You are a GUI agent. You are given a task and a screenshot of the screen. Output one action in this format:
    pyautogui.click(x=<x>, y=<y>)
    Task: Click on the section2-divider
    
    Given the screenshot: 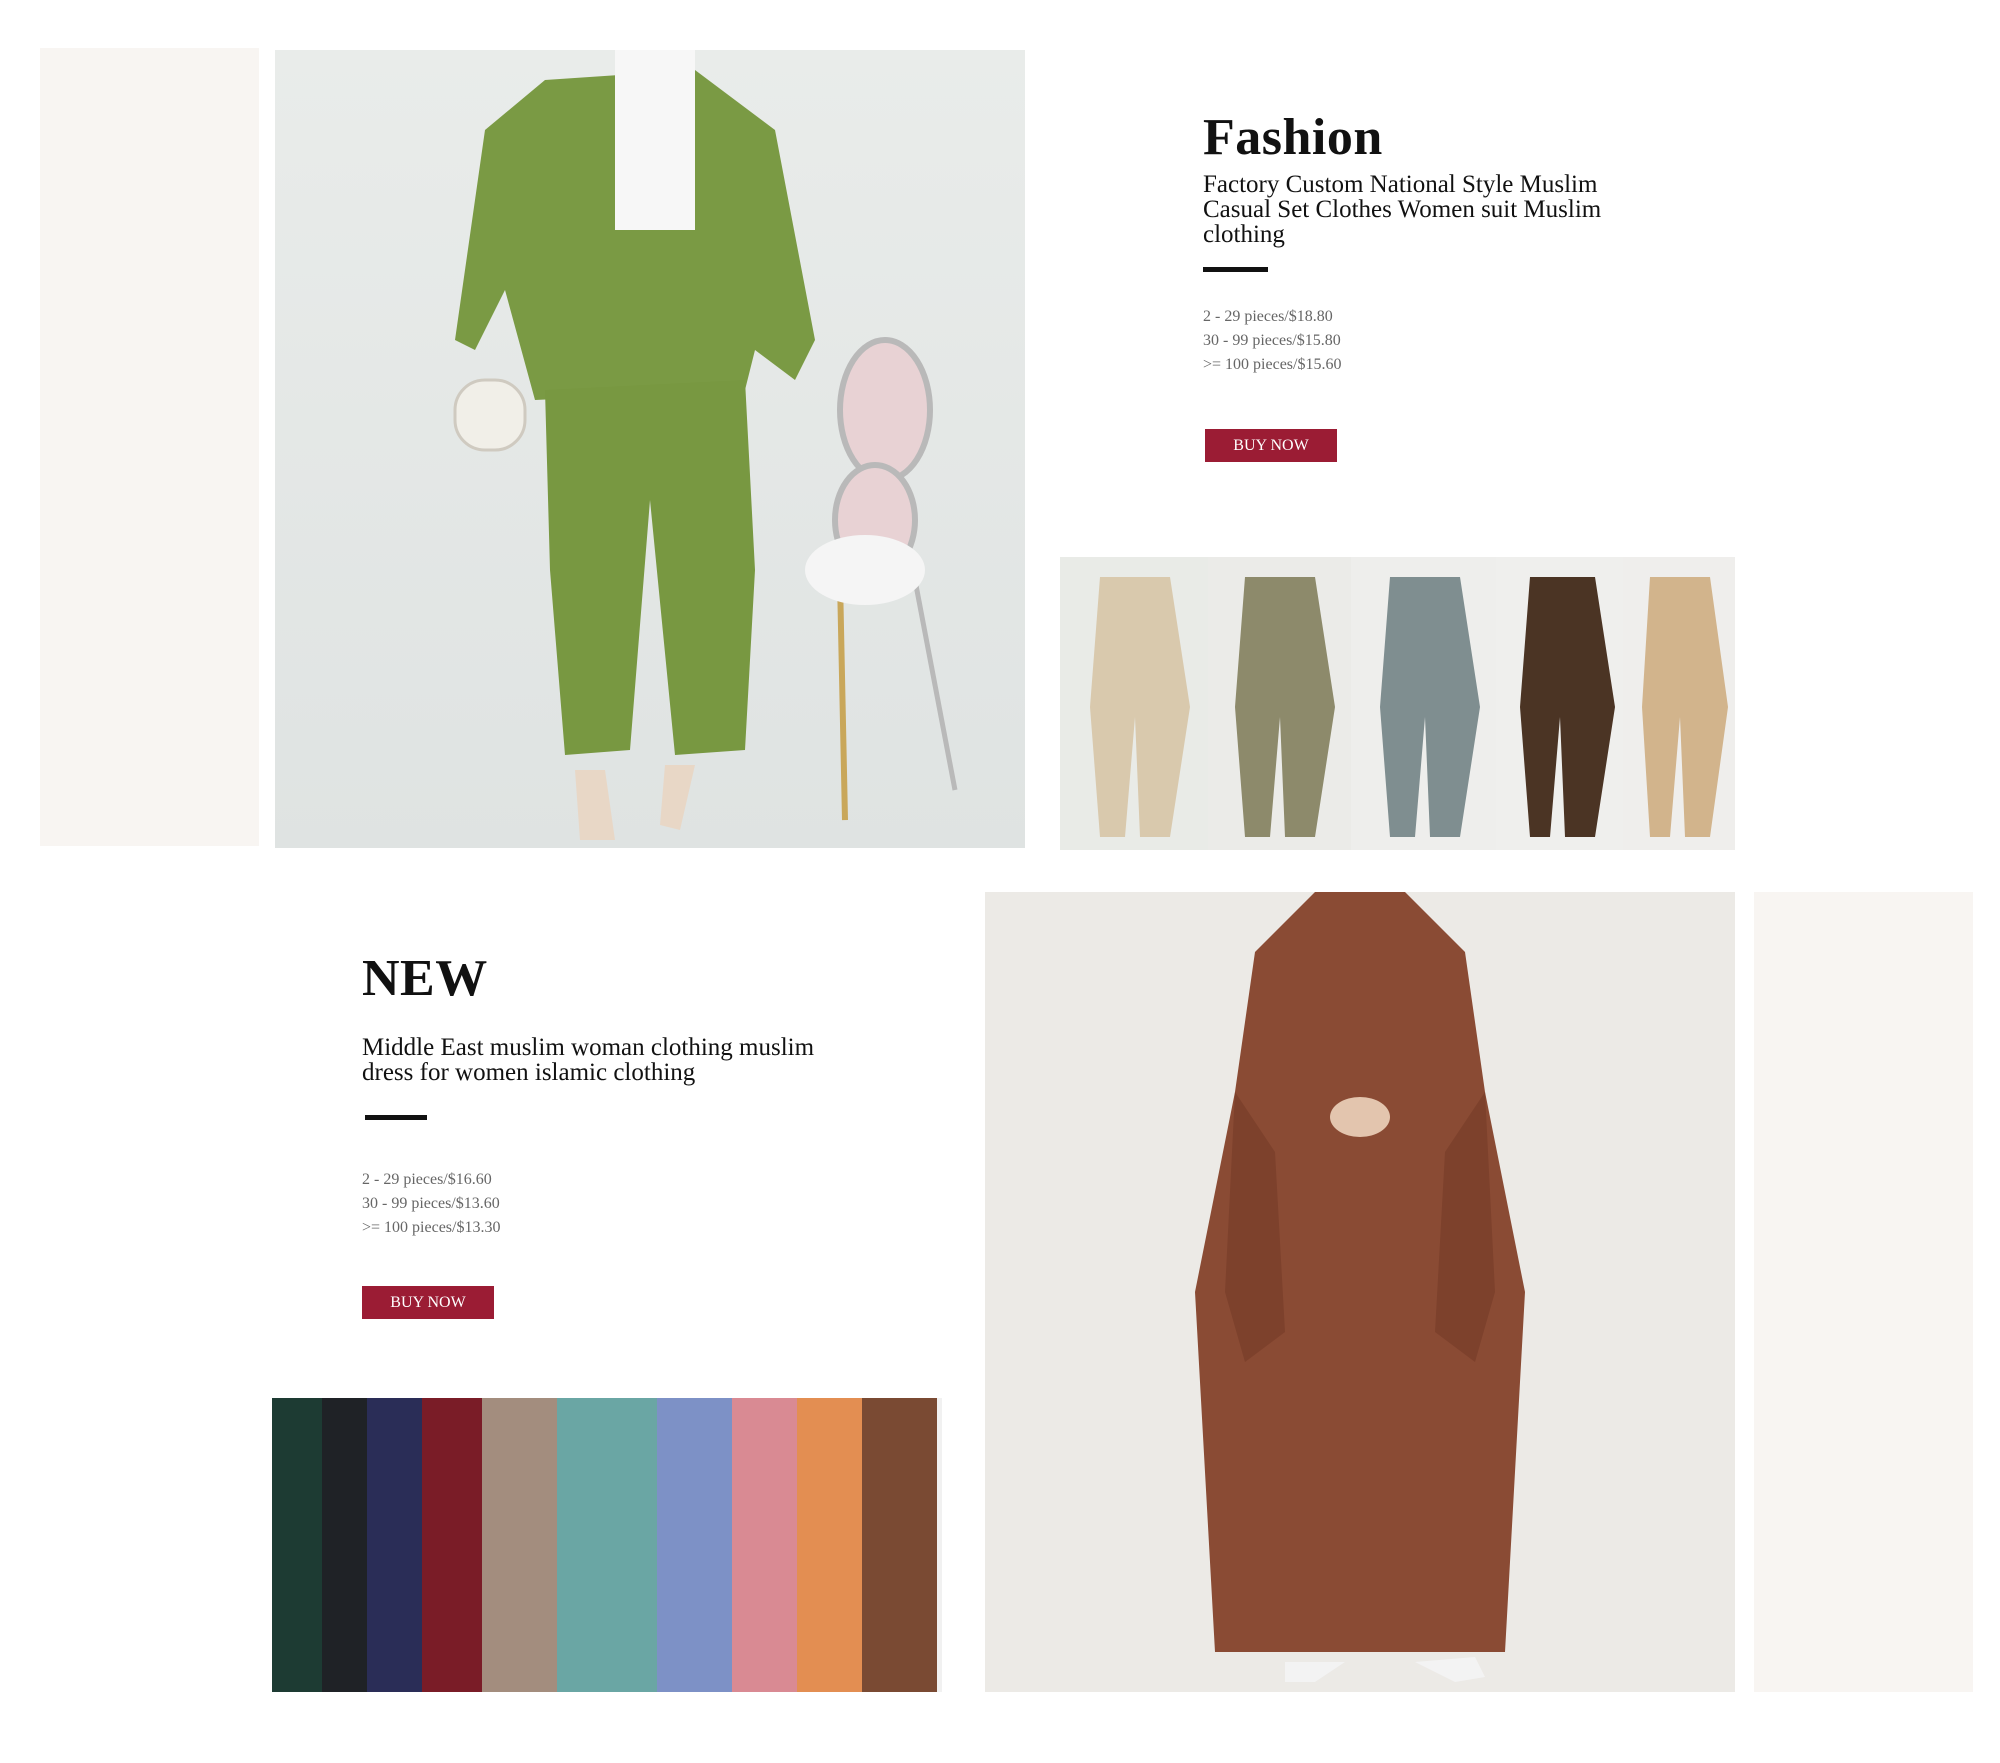 What is the action you would take?
    pyautogui.click(x=396, y=1117)
    